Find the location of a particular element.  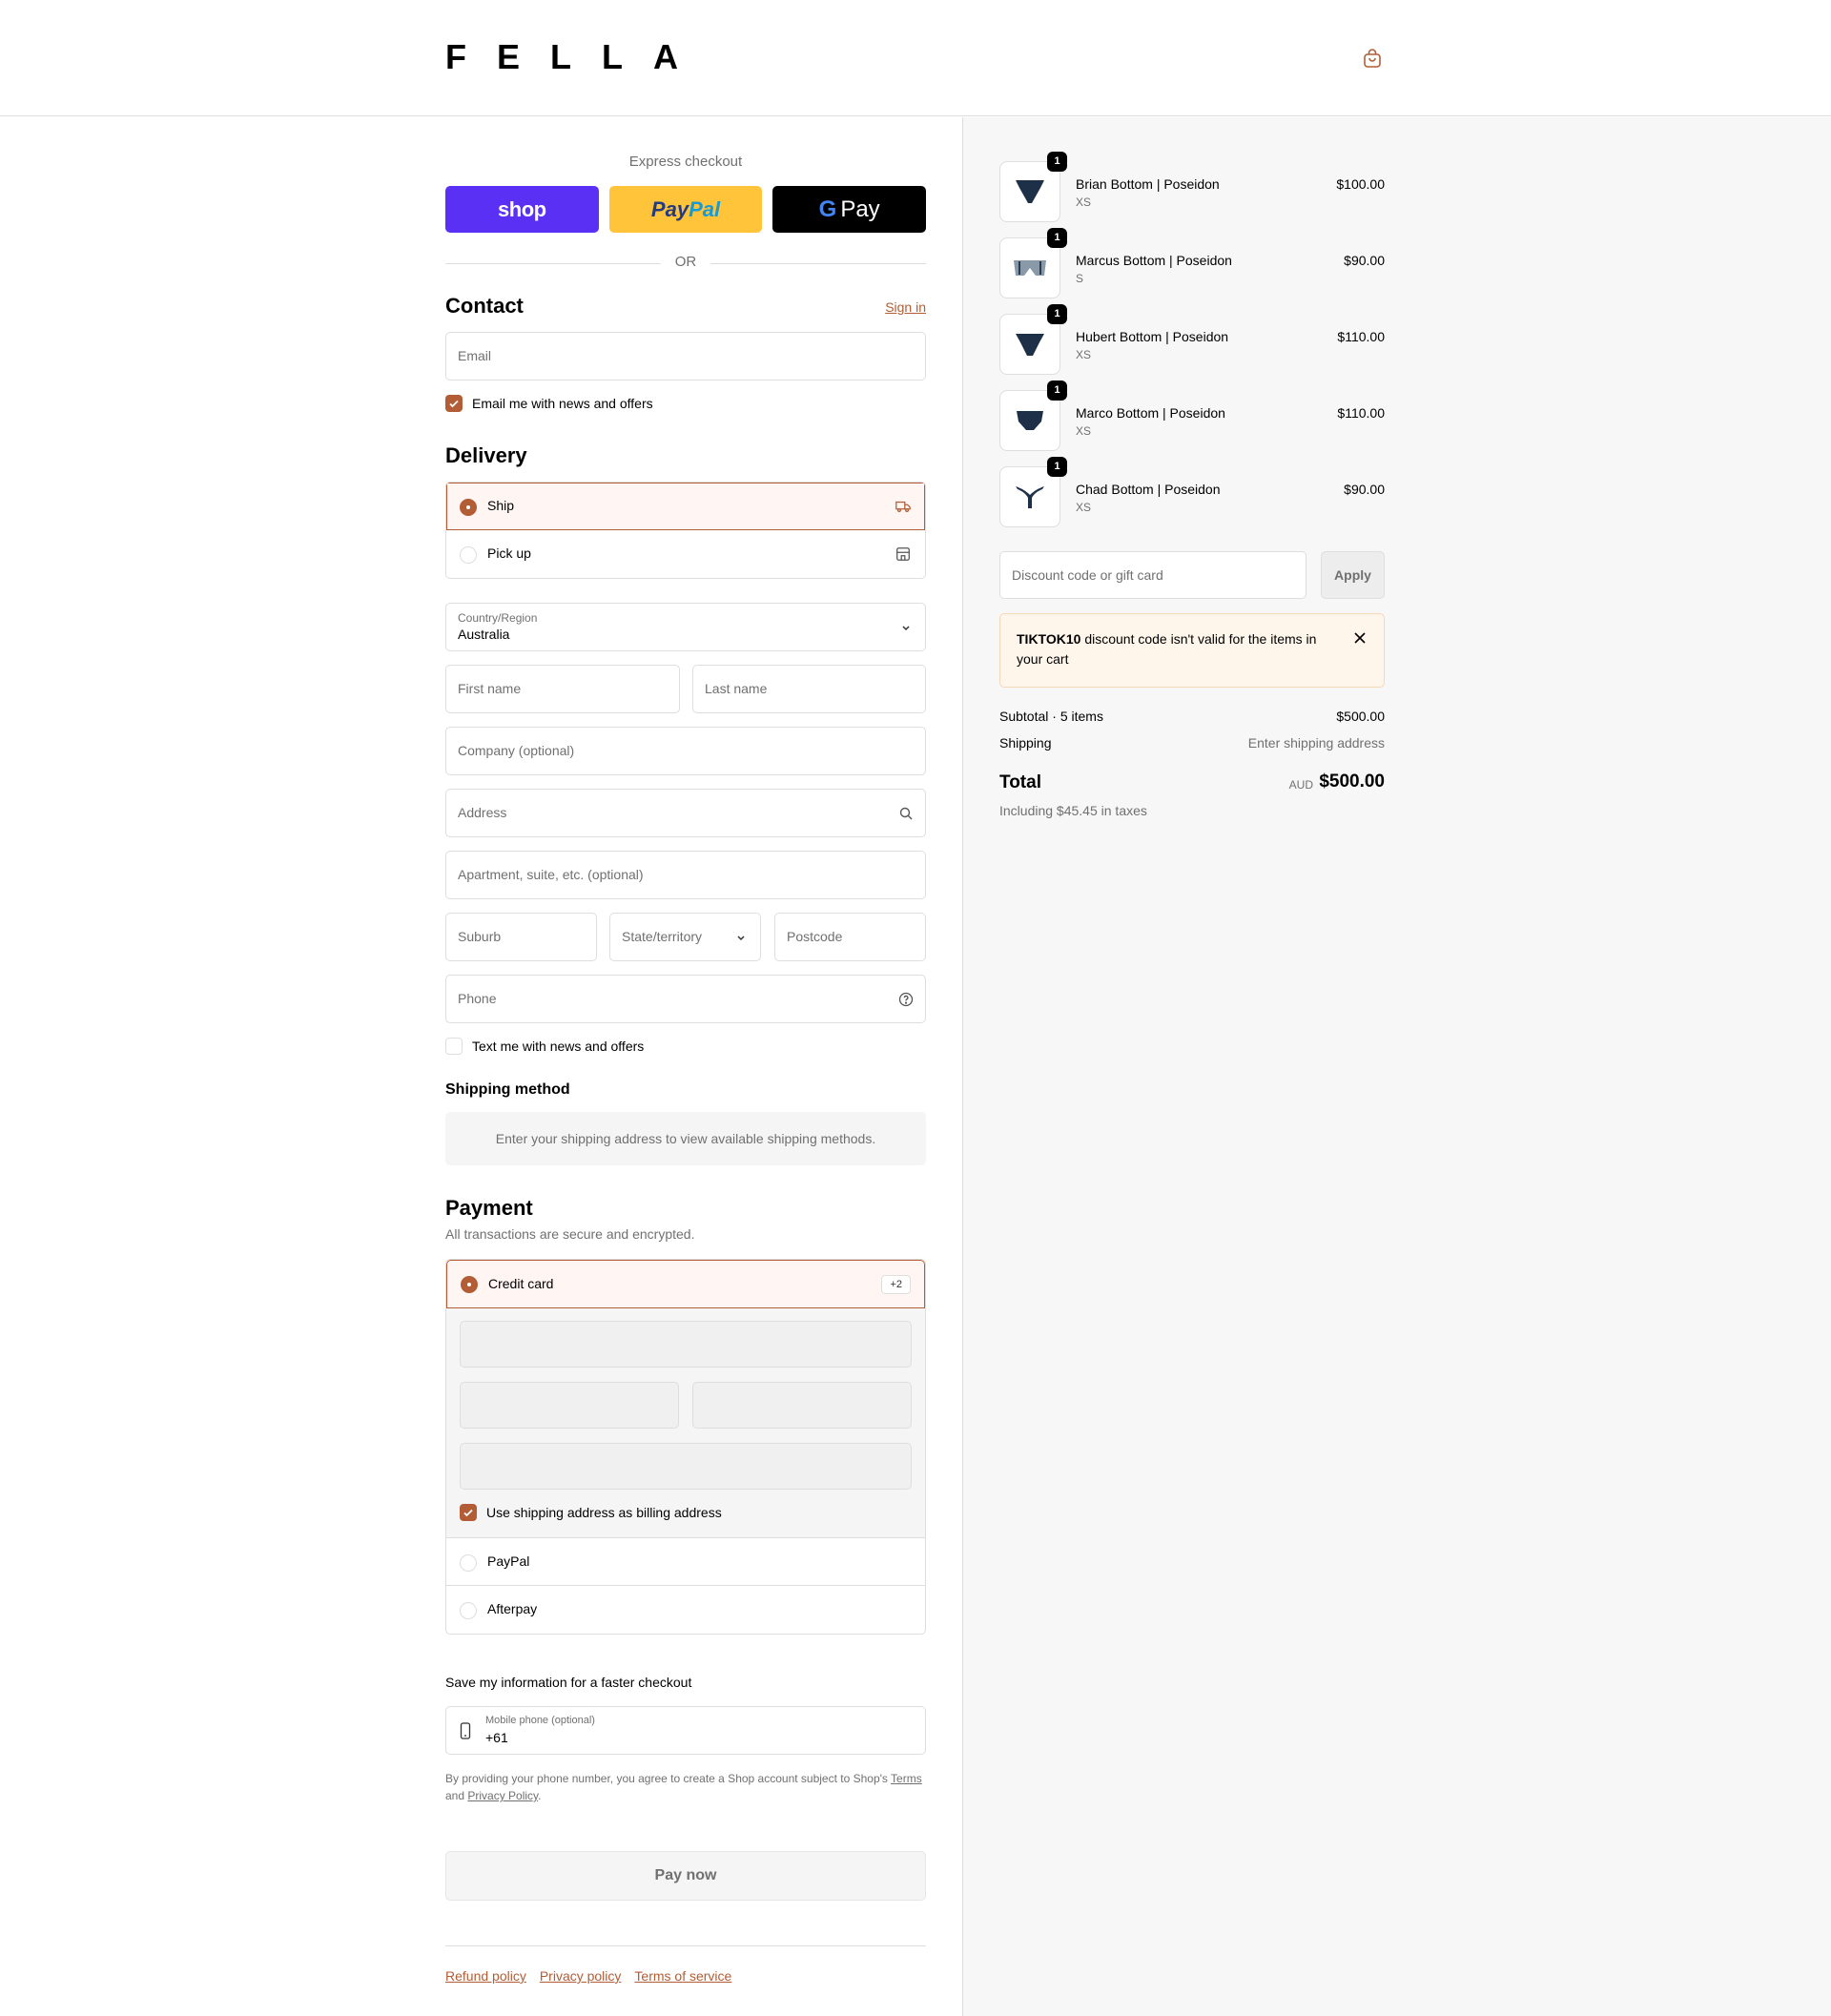

postcode-placeholder: Postcode is located at coordinates (815, 937).